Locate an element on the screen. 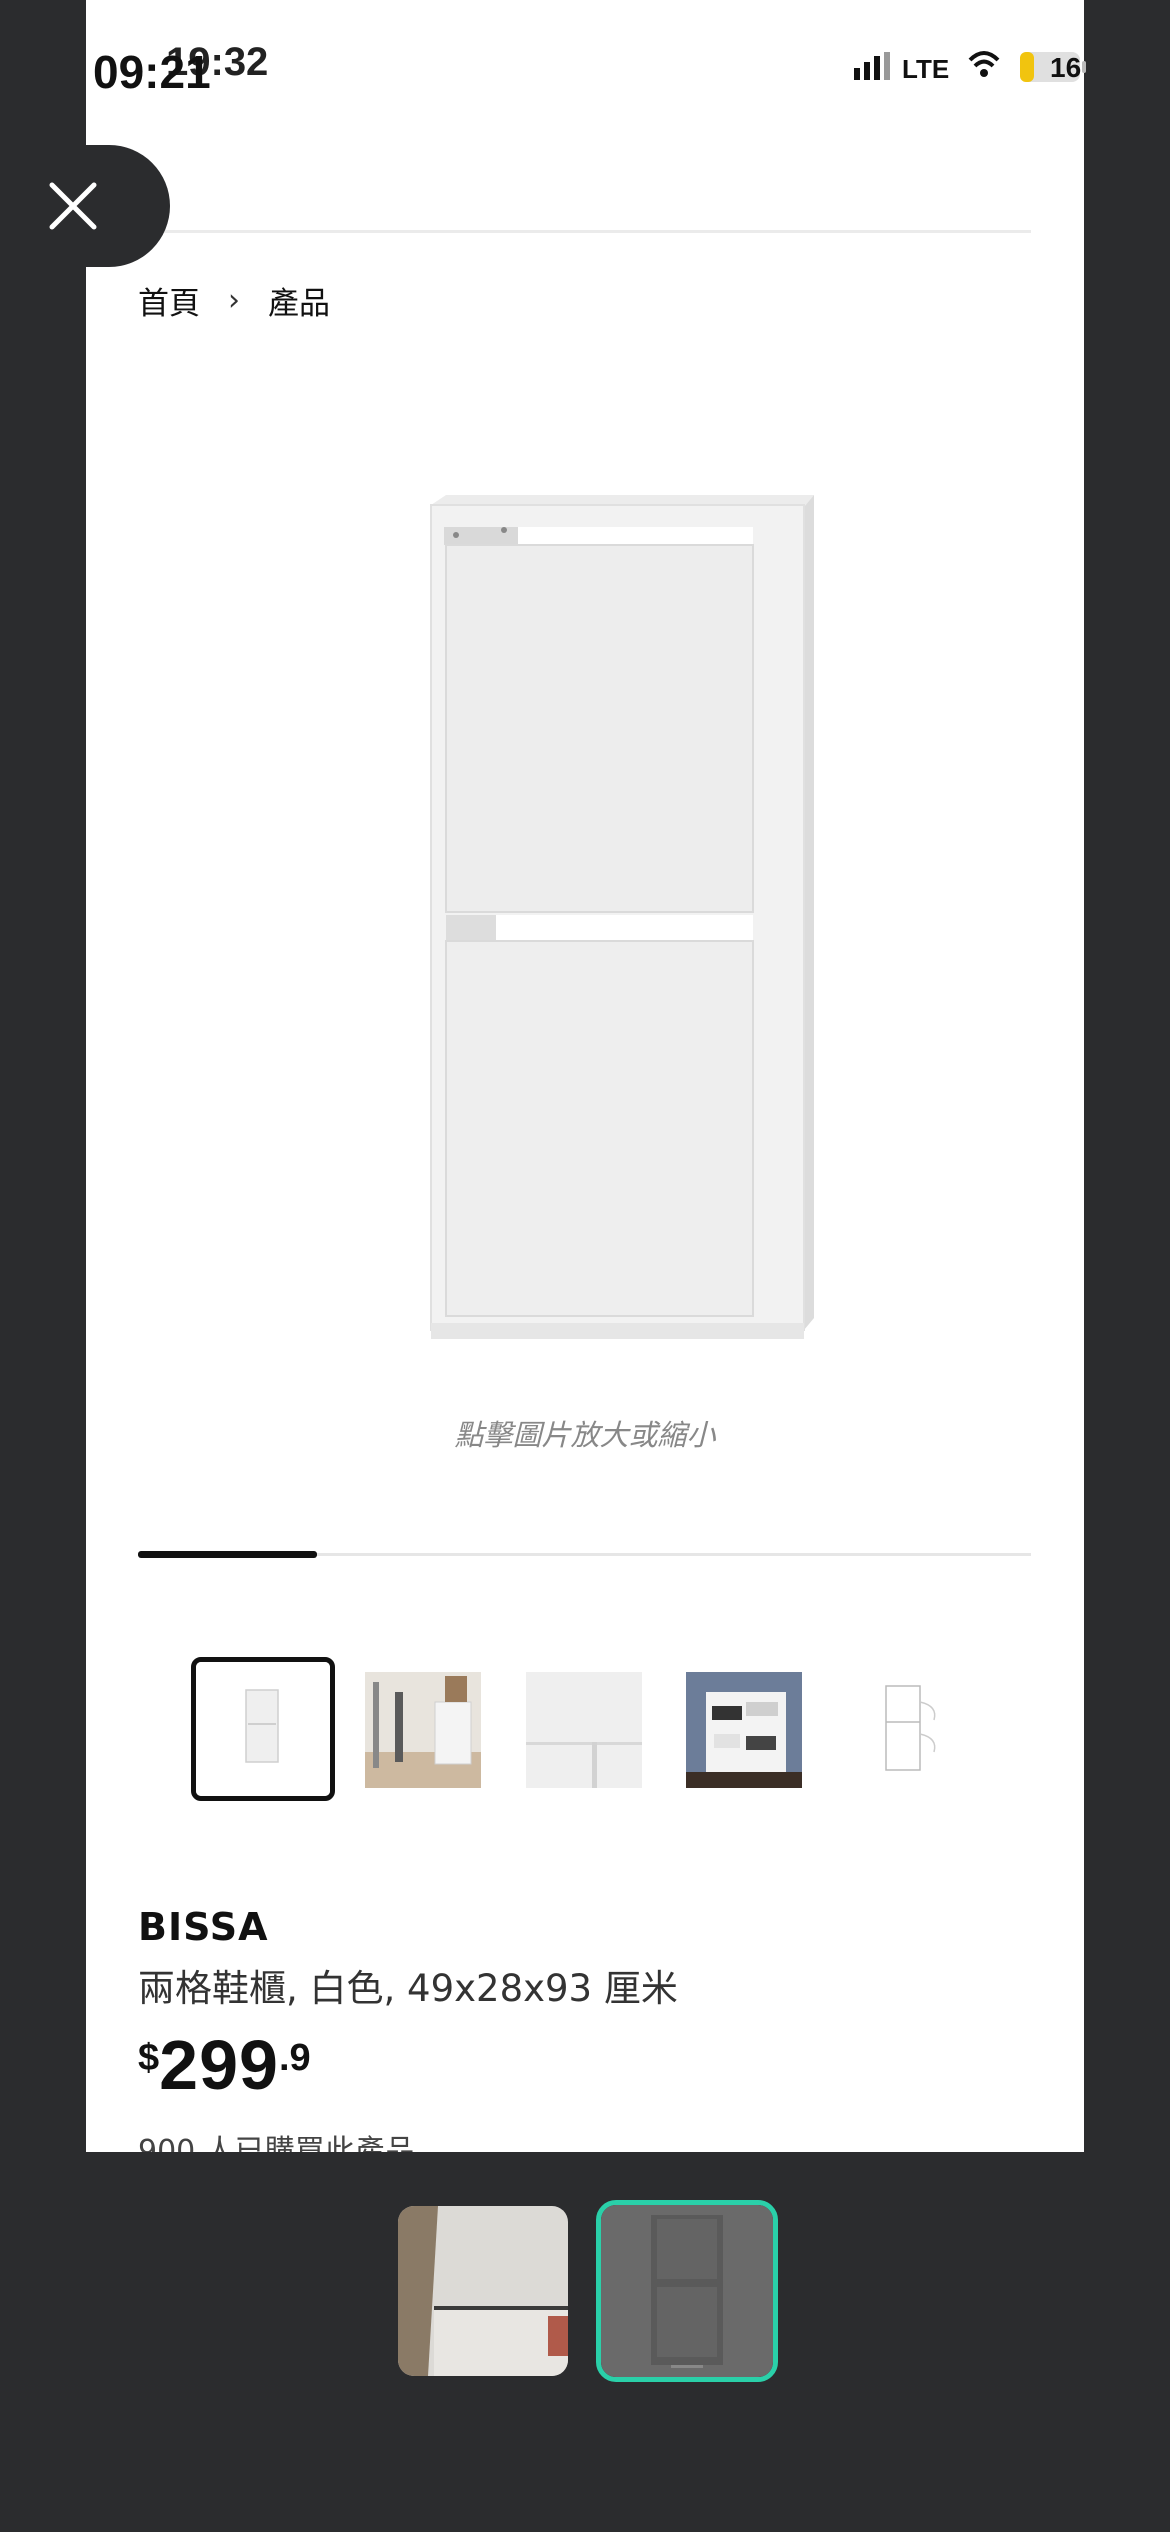 The height and width of the screenshot is (2532, 1170). gallery-progress-fill is located at coordinates (227, 1554).